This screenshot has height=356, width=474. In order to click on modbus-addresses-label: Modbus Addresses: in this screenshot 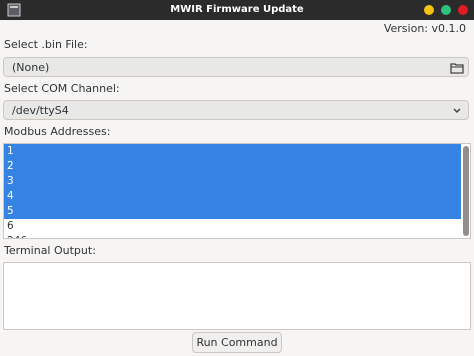, I will do `click(57, 131)`.